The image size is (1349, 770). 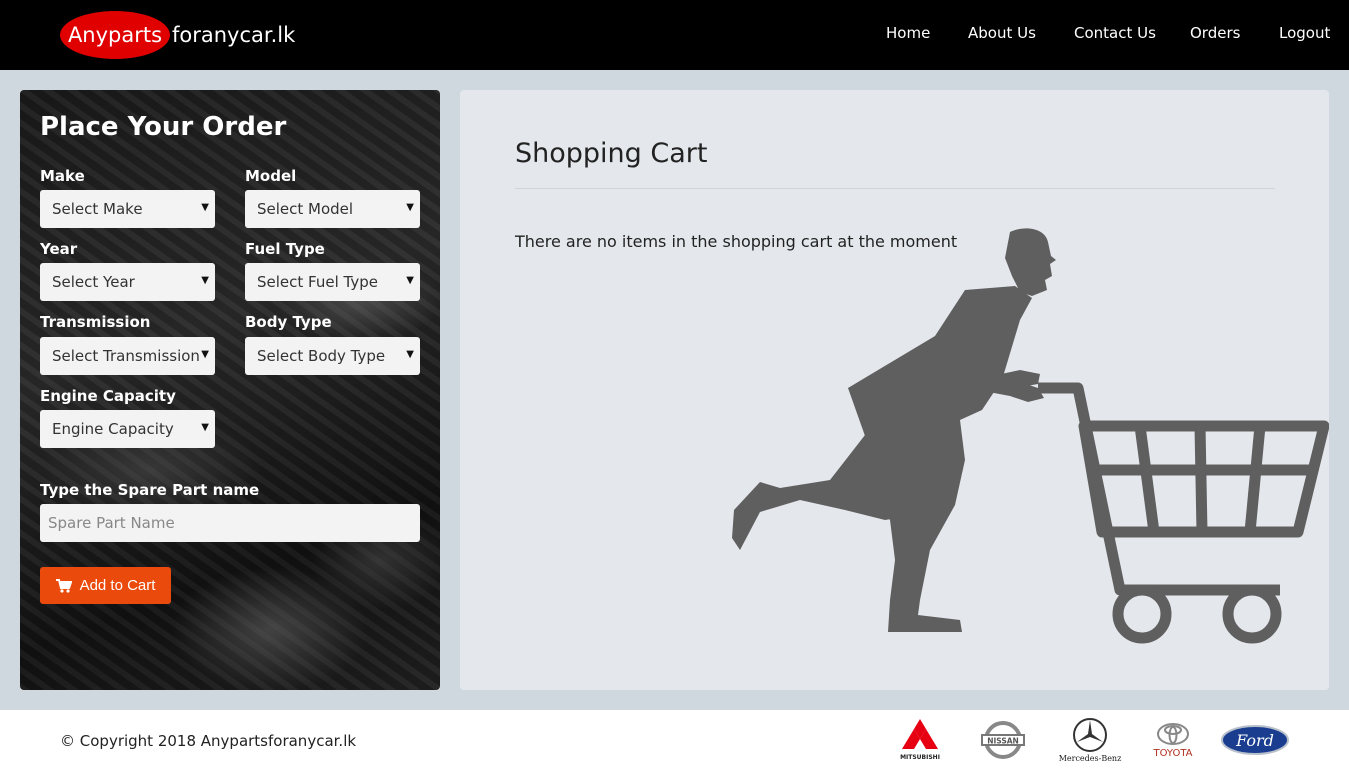 I want to click on mercedes-star-icon, so click(x=1090, y=735).